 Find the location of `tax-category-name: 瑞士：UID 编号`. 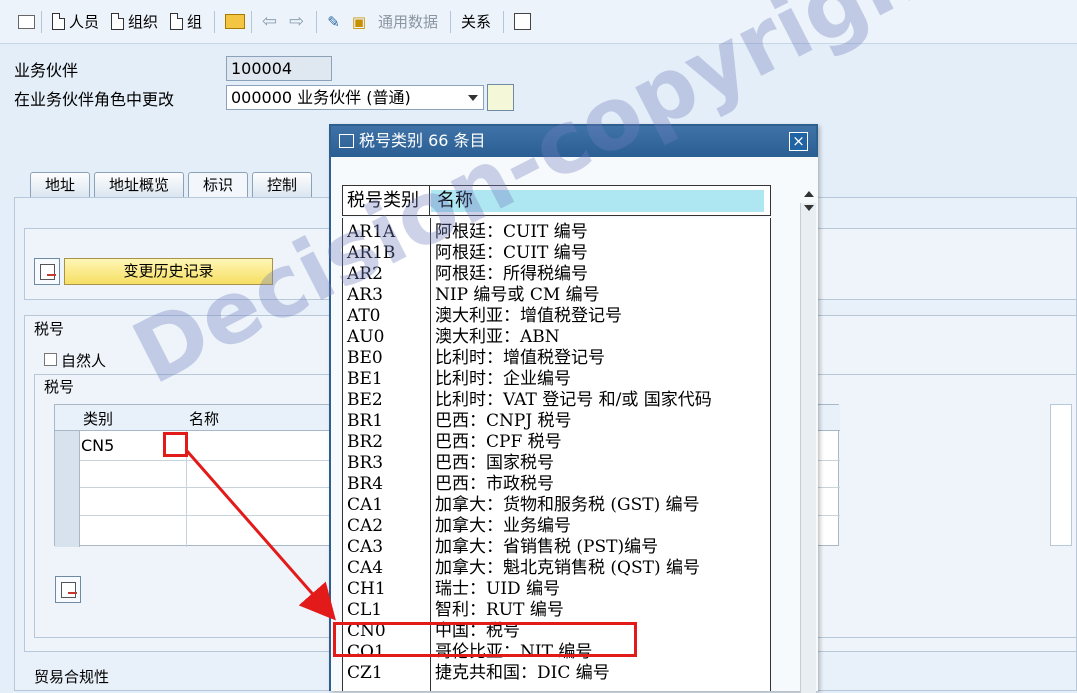

tax-category-name: 瑞士：UID 编号 is located at coordinates (498, 589).